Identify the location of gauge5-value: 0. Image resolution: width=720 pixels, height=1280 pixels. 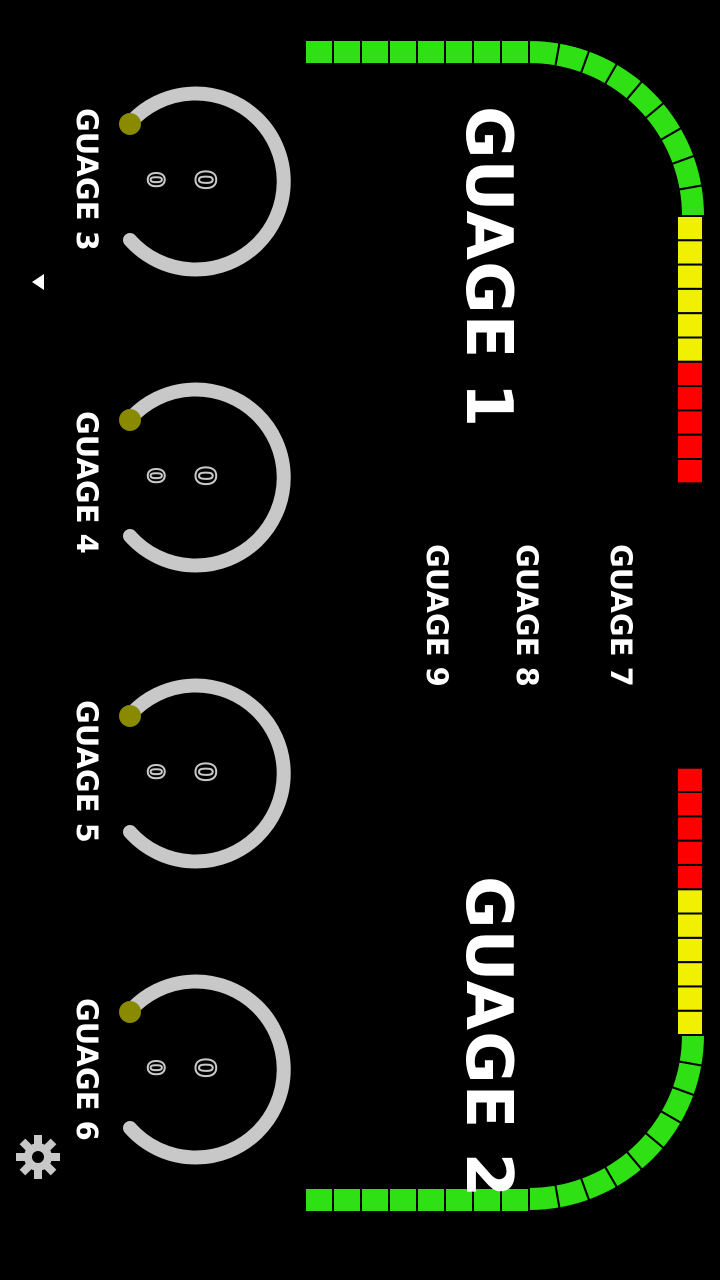
(205, 772).